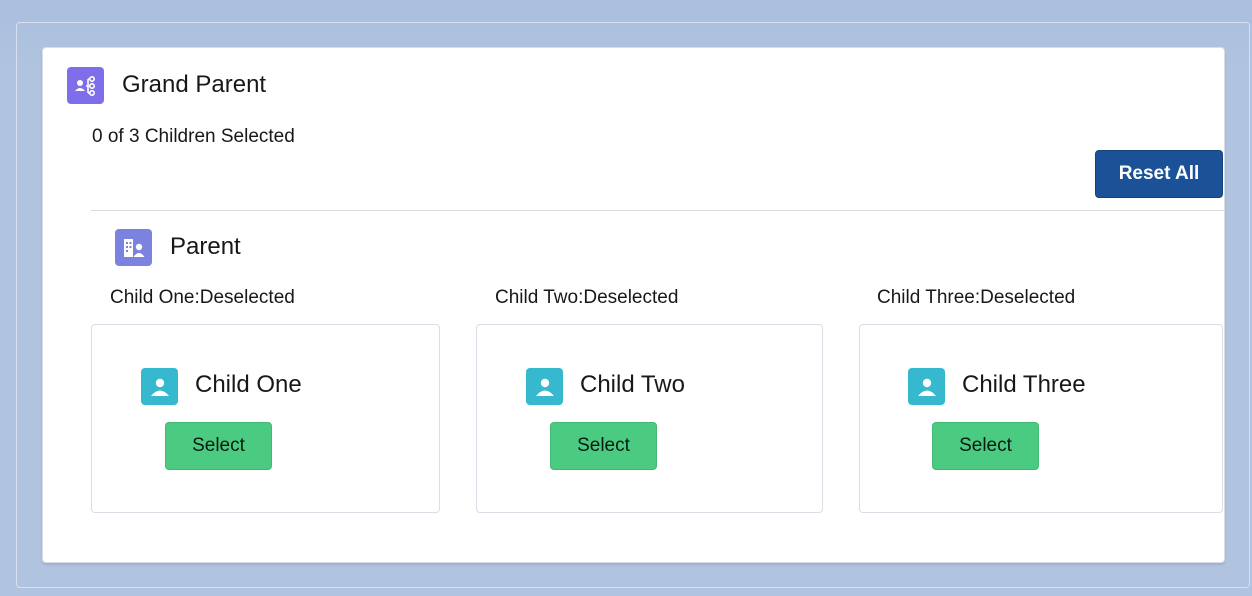 The image size is (1252, 596). Describe the element at coordinates (265, 418) in the screenshot. I see `child-one-card: Child One Select` at that location.